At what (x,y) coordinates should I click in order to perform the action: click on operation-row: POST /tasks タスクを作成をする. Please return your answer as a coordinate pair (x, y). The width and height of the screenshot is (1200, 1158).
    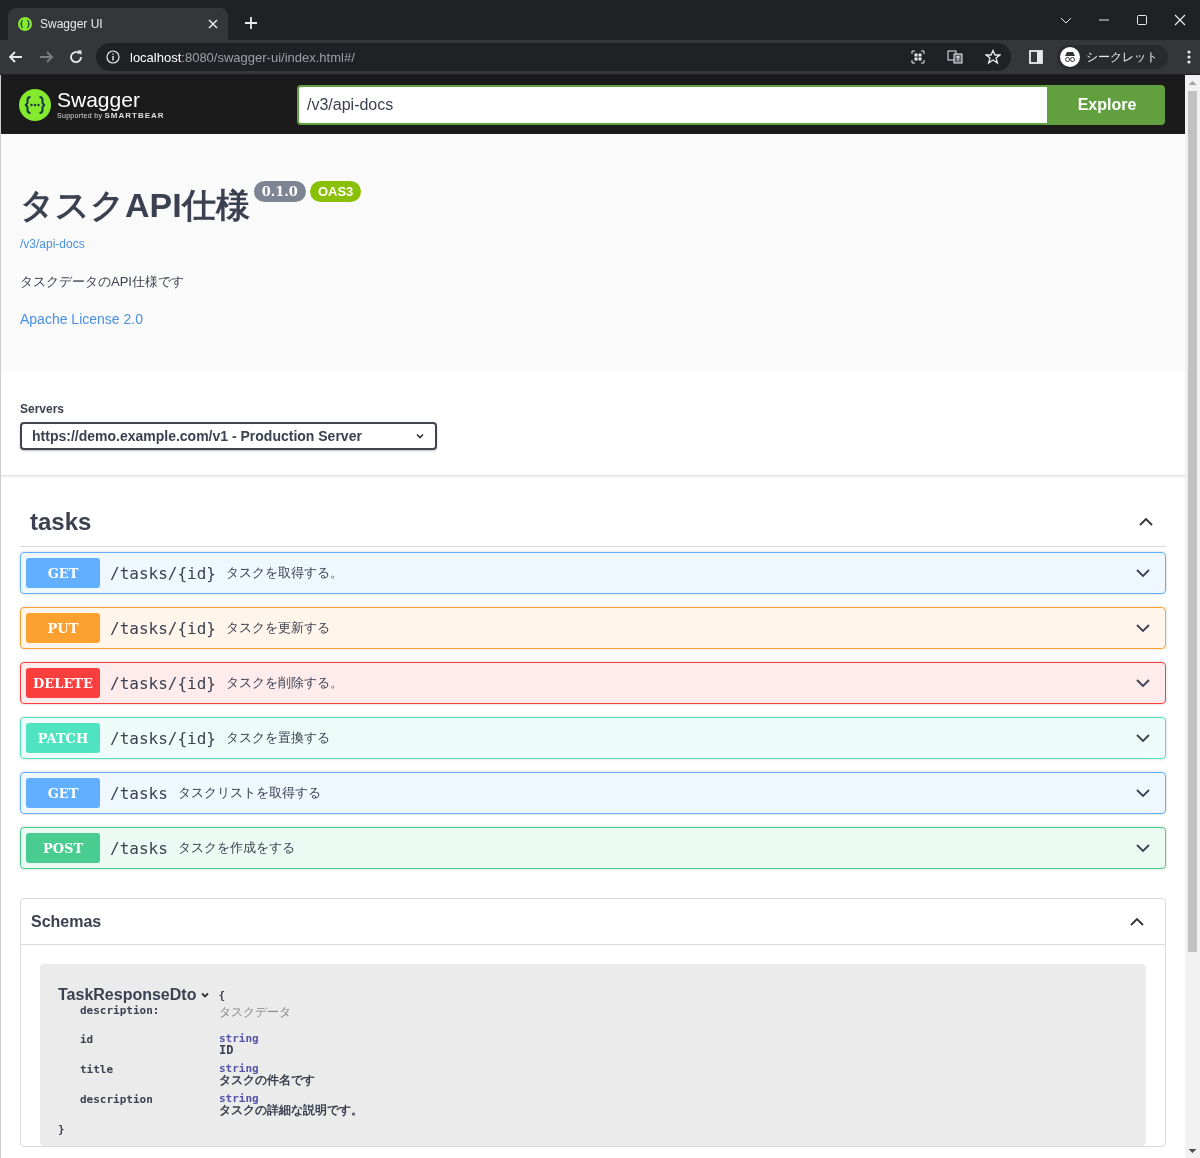
    Looking at the image, I should click on (593, 848).